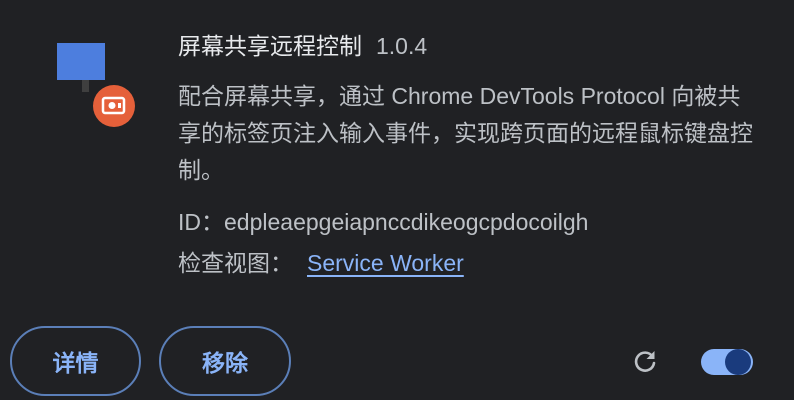 The width and height of the screenshot is (794, 400). Describe the element at coordinates (85, 86) in the screenshot. I see `monitor-stand-icon` at that location.